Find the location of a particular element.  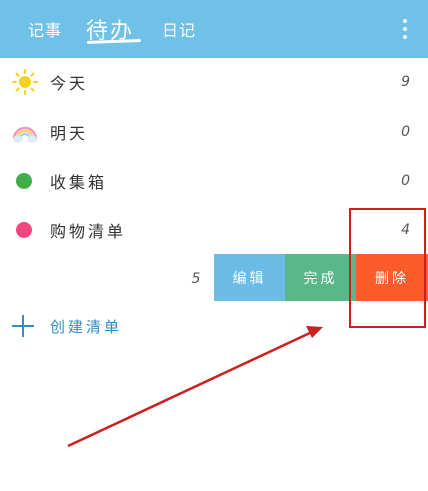

pink-dot-icon is located at coordinates (24, 230).